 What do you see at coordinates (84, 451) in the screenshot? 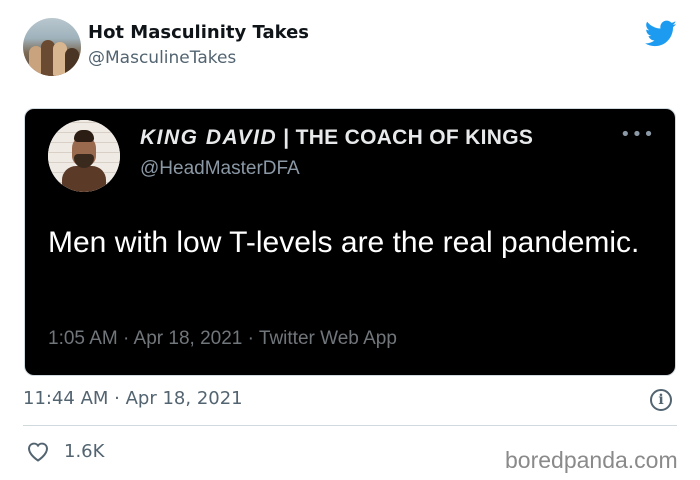
I see `like-count: 1.6K` at bounding box center [84, 451].